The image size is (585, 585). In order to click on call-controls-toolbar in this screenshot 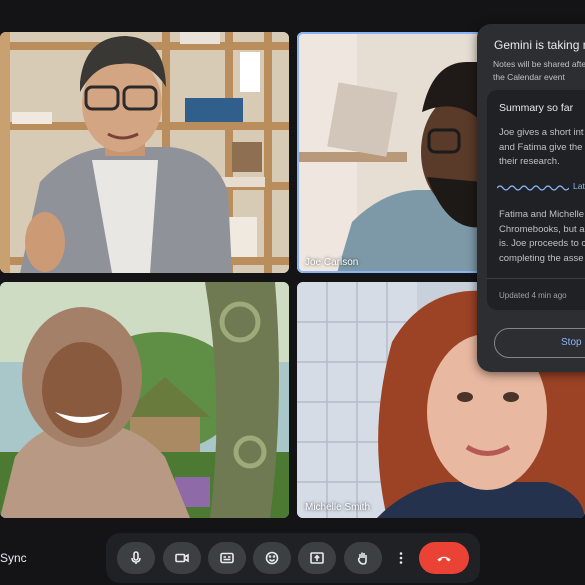, I will do `click(293, 558)`.